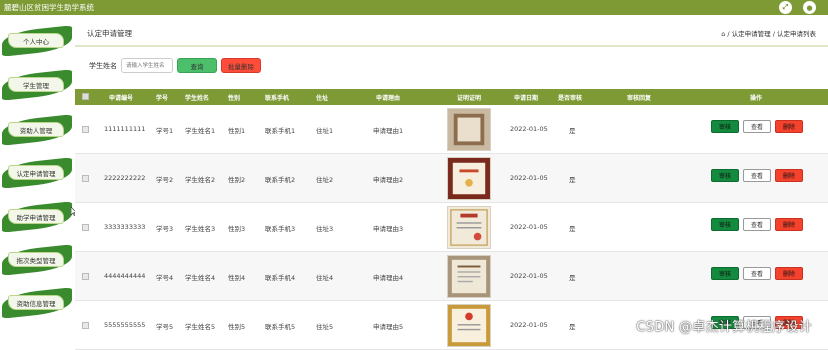 The height and width of the screenshot is (350, 828). What do you see at coordinates (200, 179) in the screenshot?
I see `cell-name: 学生姓名2` at bounding box center [200, 179].